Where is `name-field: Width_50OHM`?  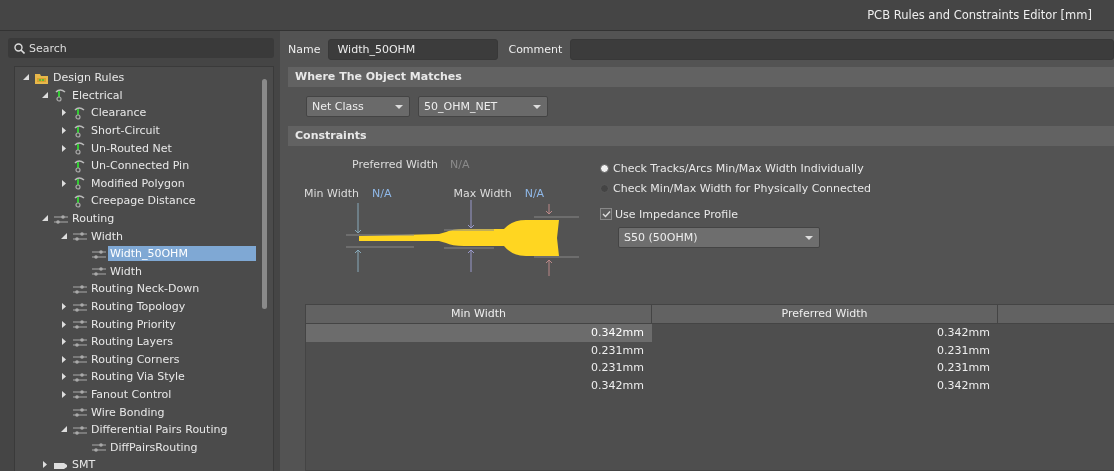
name-field: Width_50OHM is located at coordinates (413, 49).